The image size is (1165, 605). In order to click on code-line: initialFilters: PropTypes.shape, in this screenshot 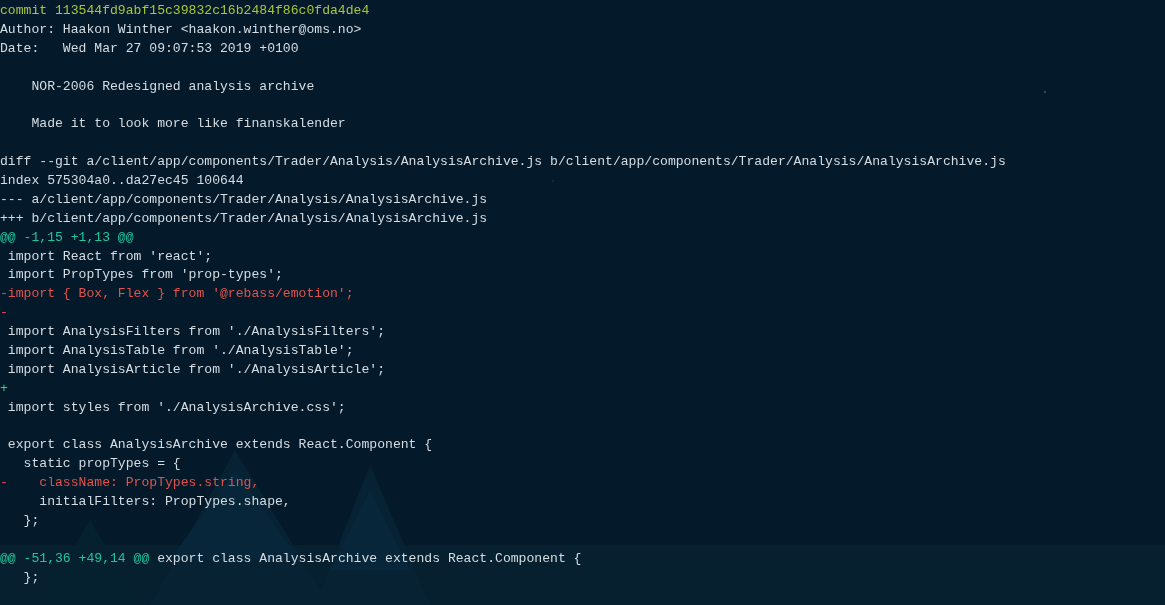, I will do `click(164, 502)`.